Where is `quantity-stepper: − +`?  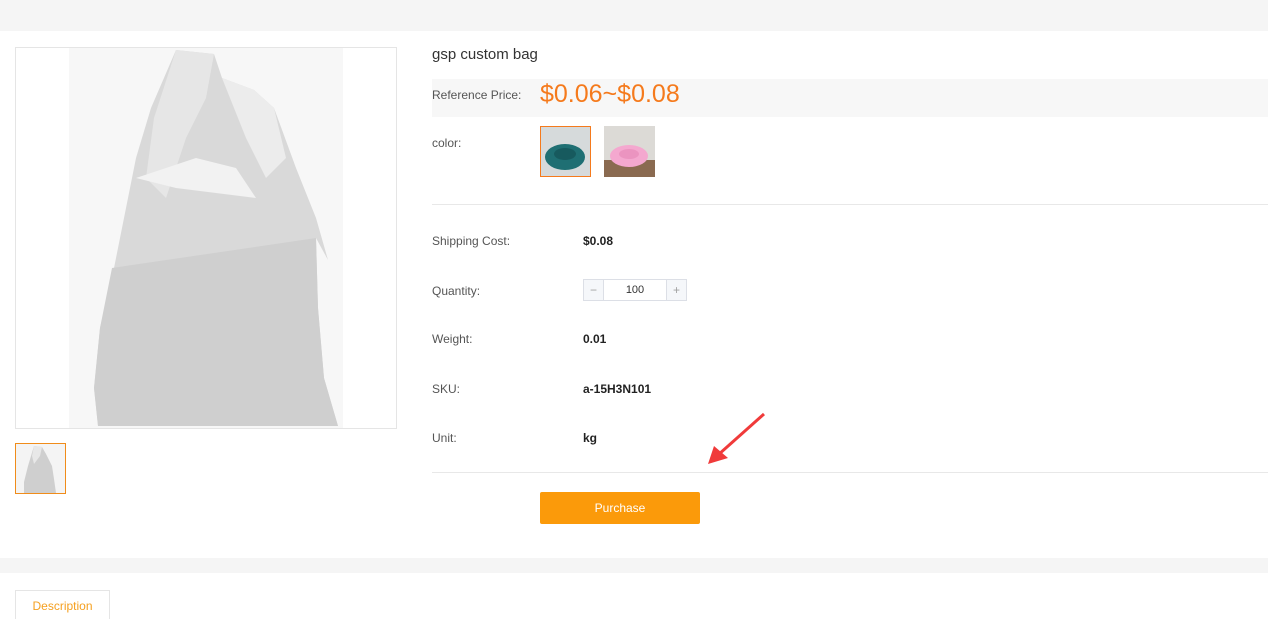
quantity-stepper: − + is located at coordinates (635, 290).